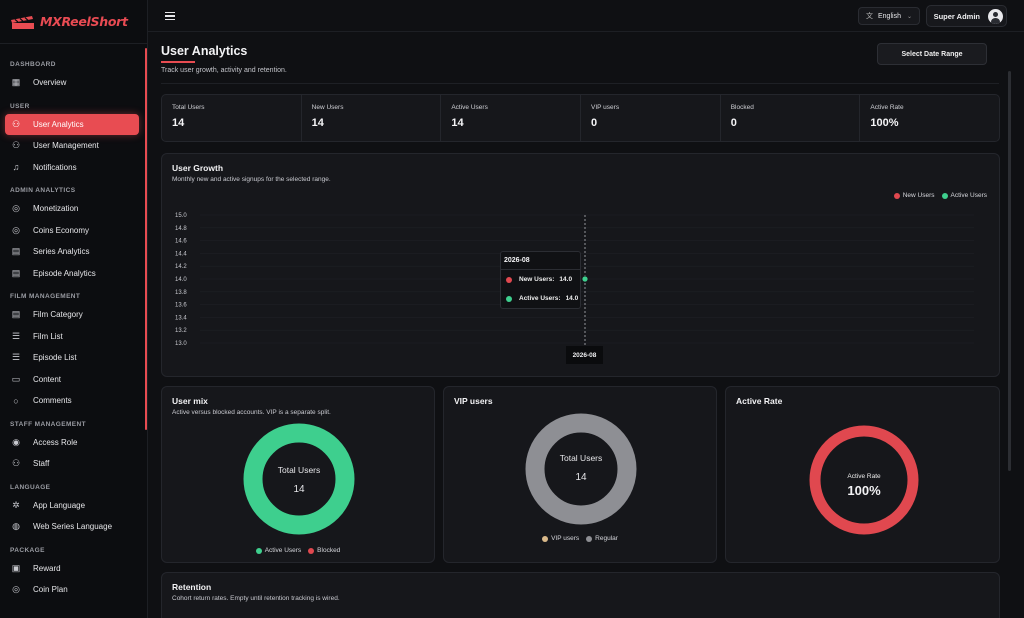 Image resolution: width=1024 pixels, height=618 pixels. Describe the element at coordinates (61, 230) in the screenshot. I see `sidebar-item-label: Coins Economy` at that location.